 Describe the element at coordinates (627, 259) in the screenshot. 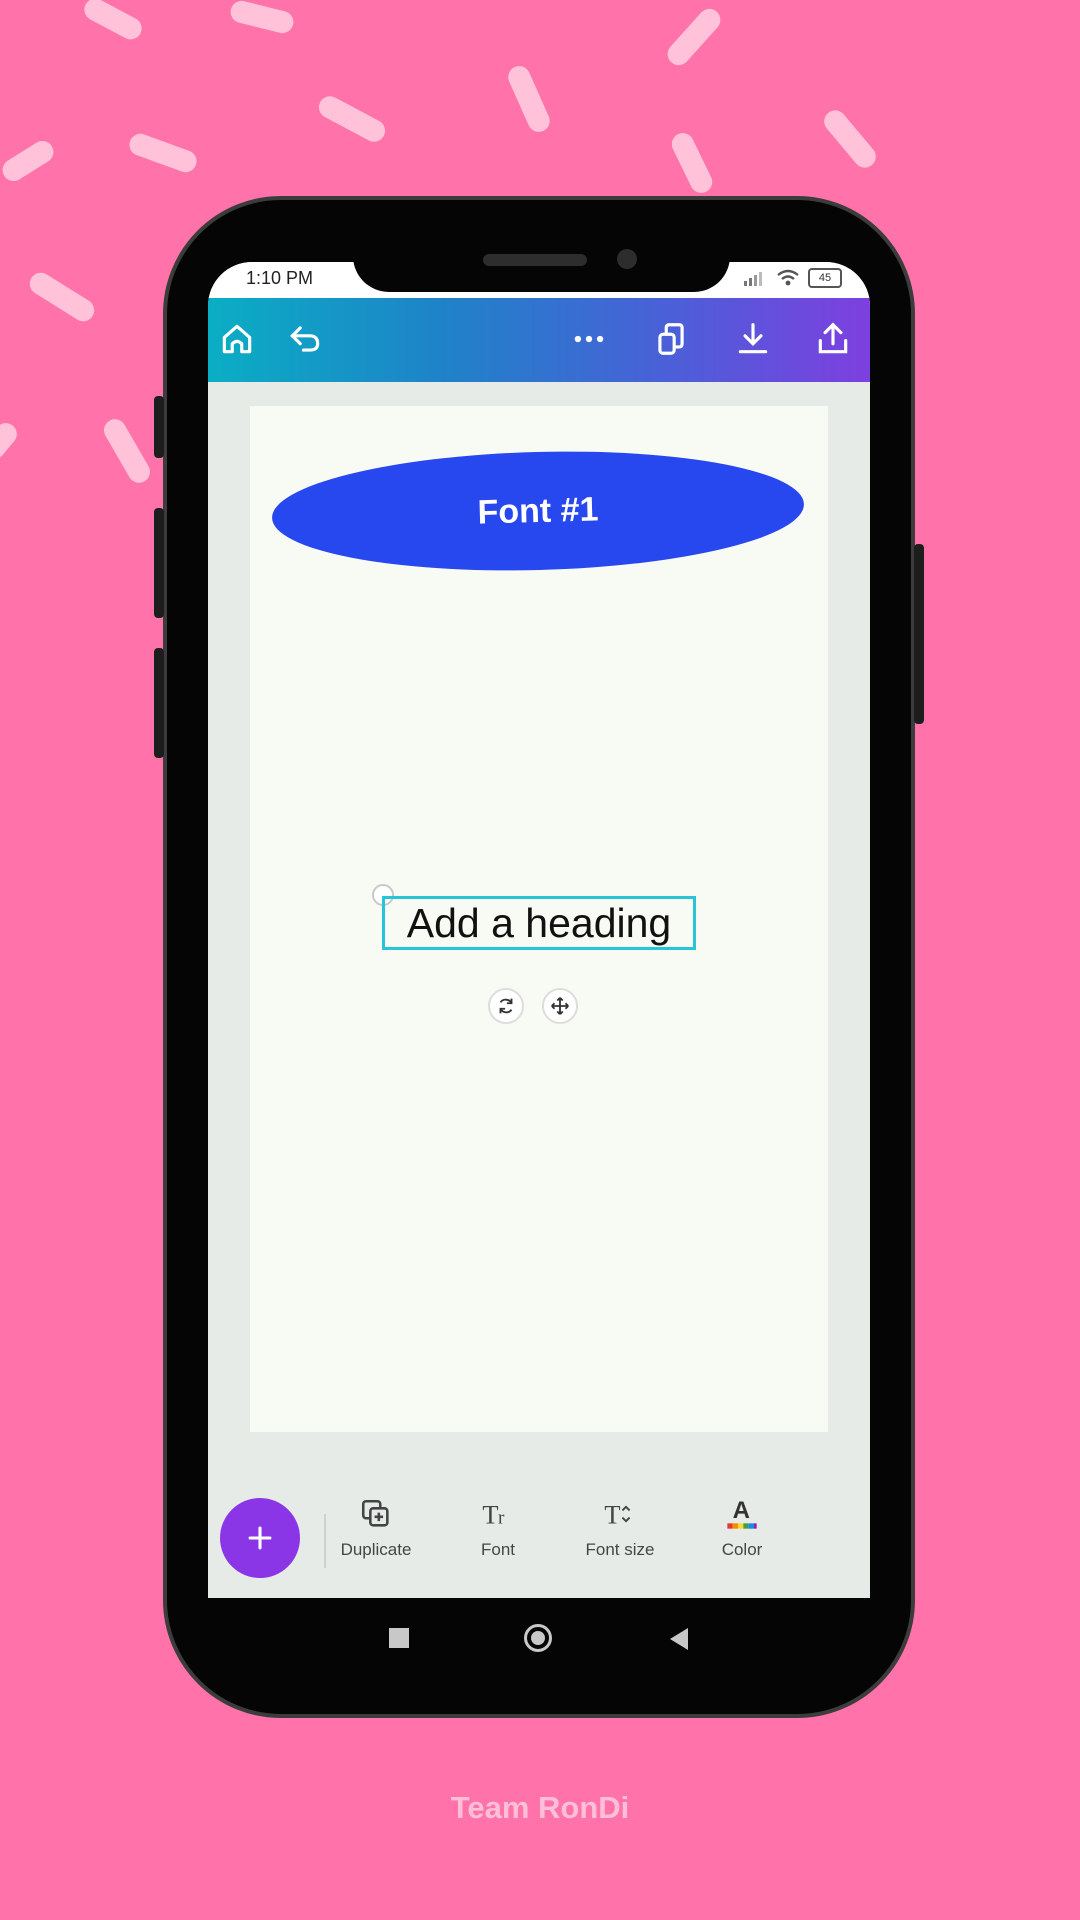

I see `phone-camera` at that location.